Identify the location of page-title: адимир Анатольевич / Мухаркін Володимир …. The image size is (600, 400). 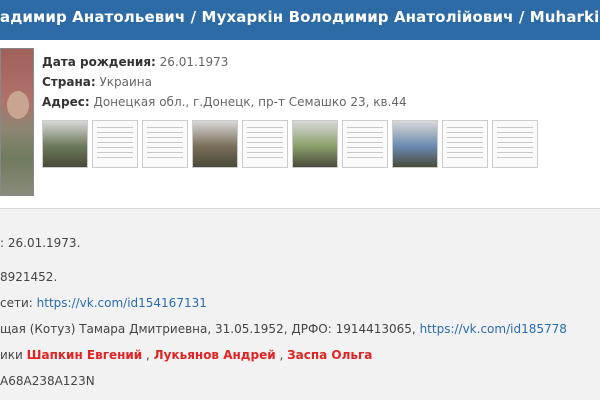
(300, 17).